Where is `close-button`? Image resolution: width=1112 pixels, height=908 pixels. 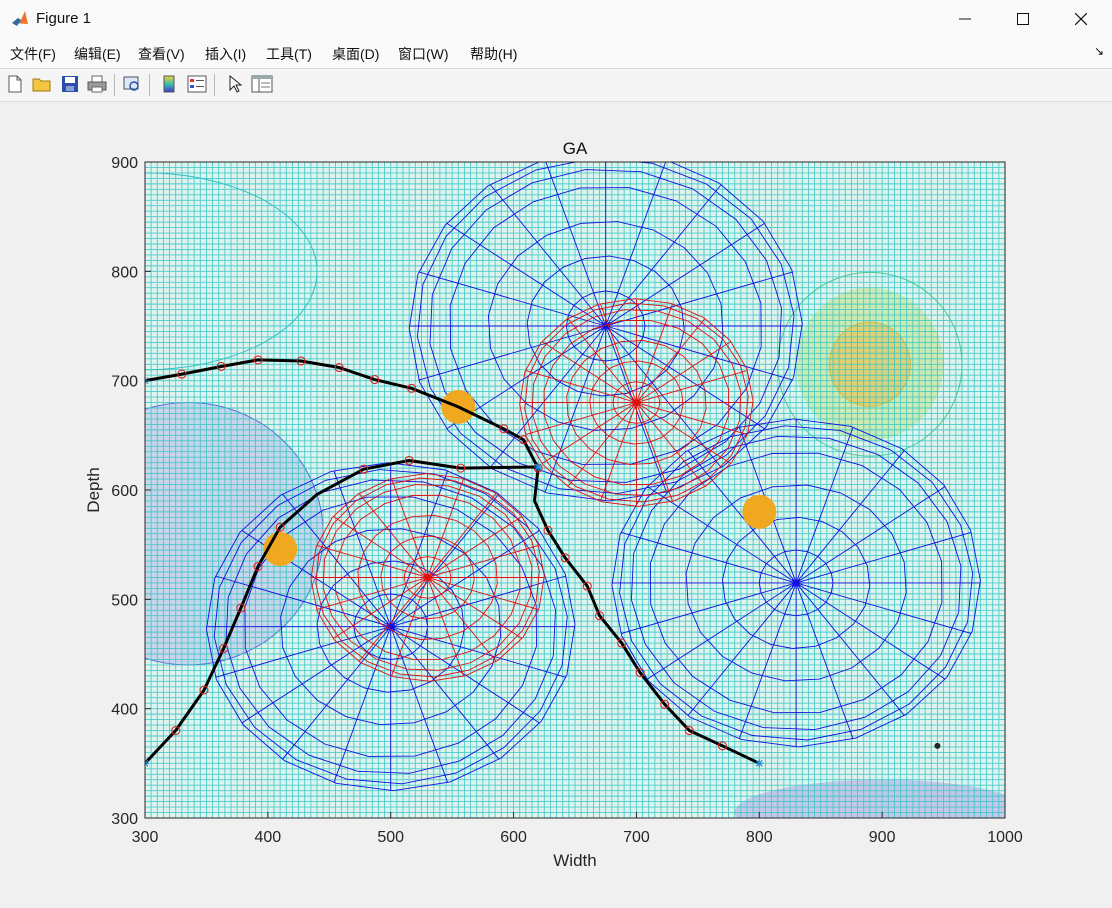 close-button is located at coordinates (1081, 19).